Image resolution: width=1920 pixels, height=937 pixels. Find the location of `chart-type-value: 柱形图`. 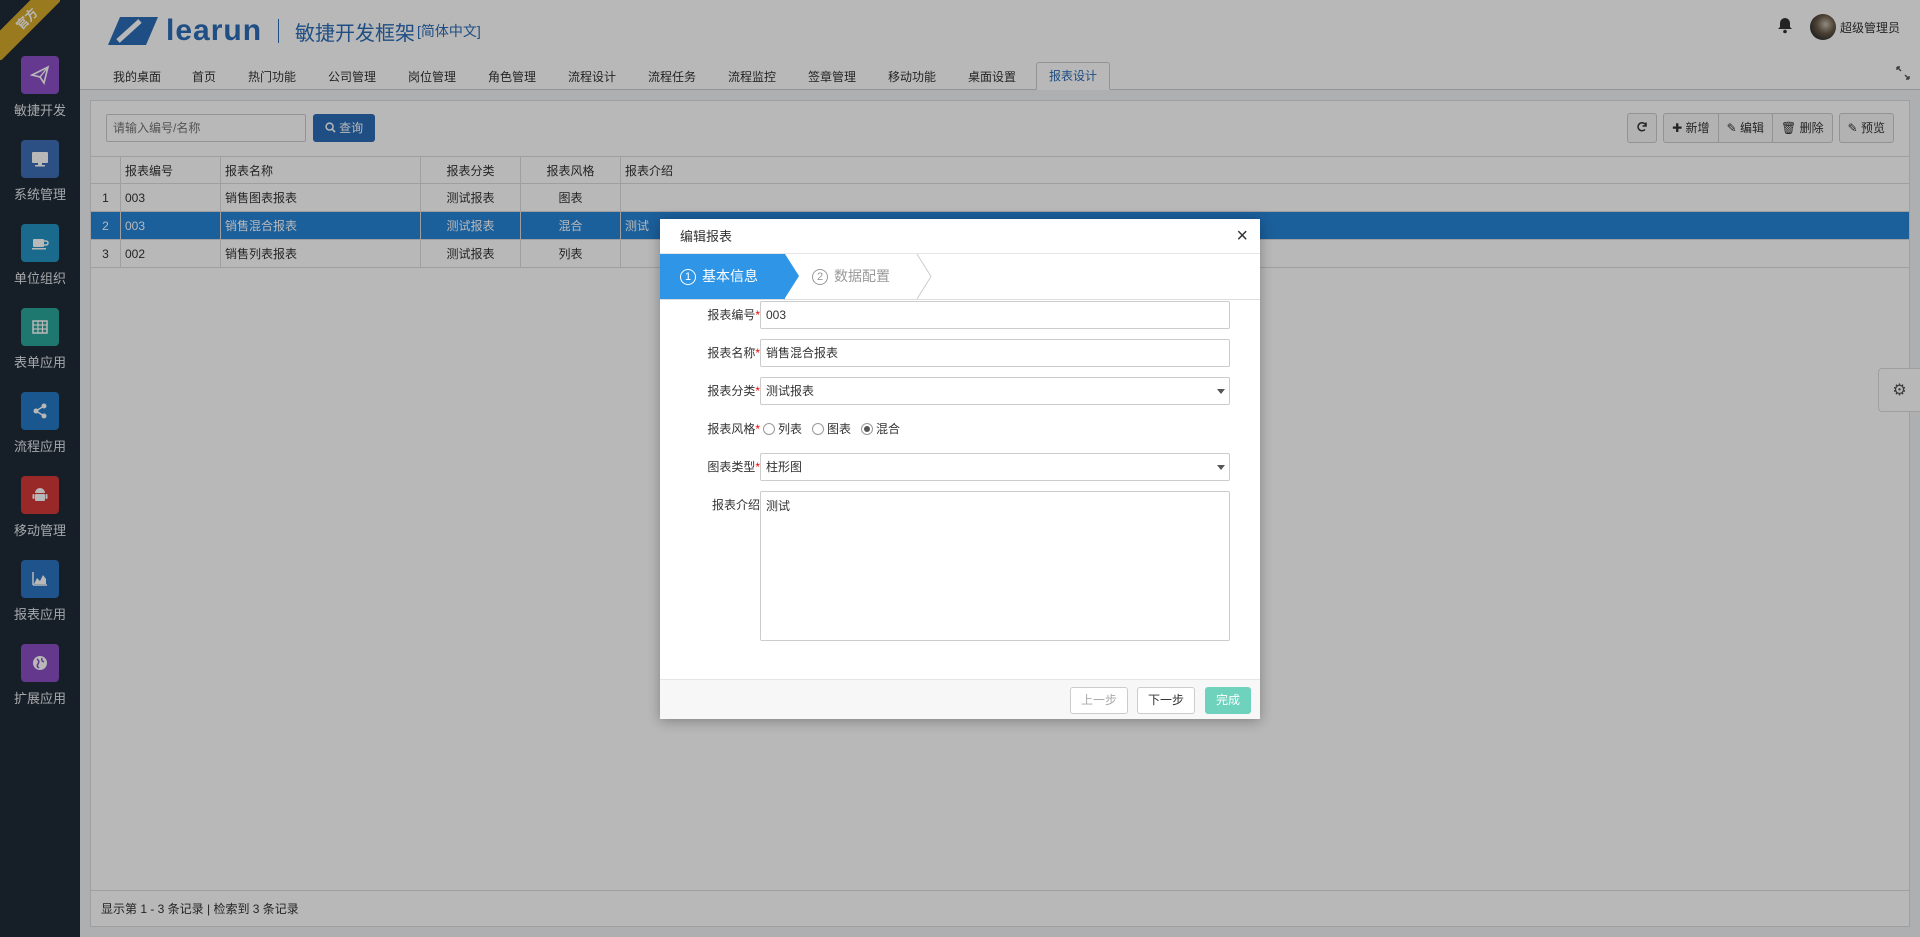

chart-type-value: 柱形图 is located at coordinates (784, 467).